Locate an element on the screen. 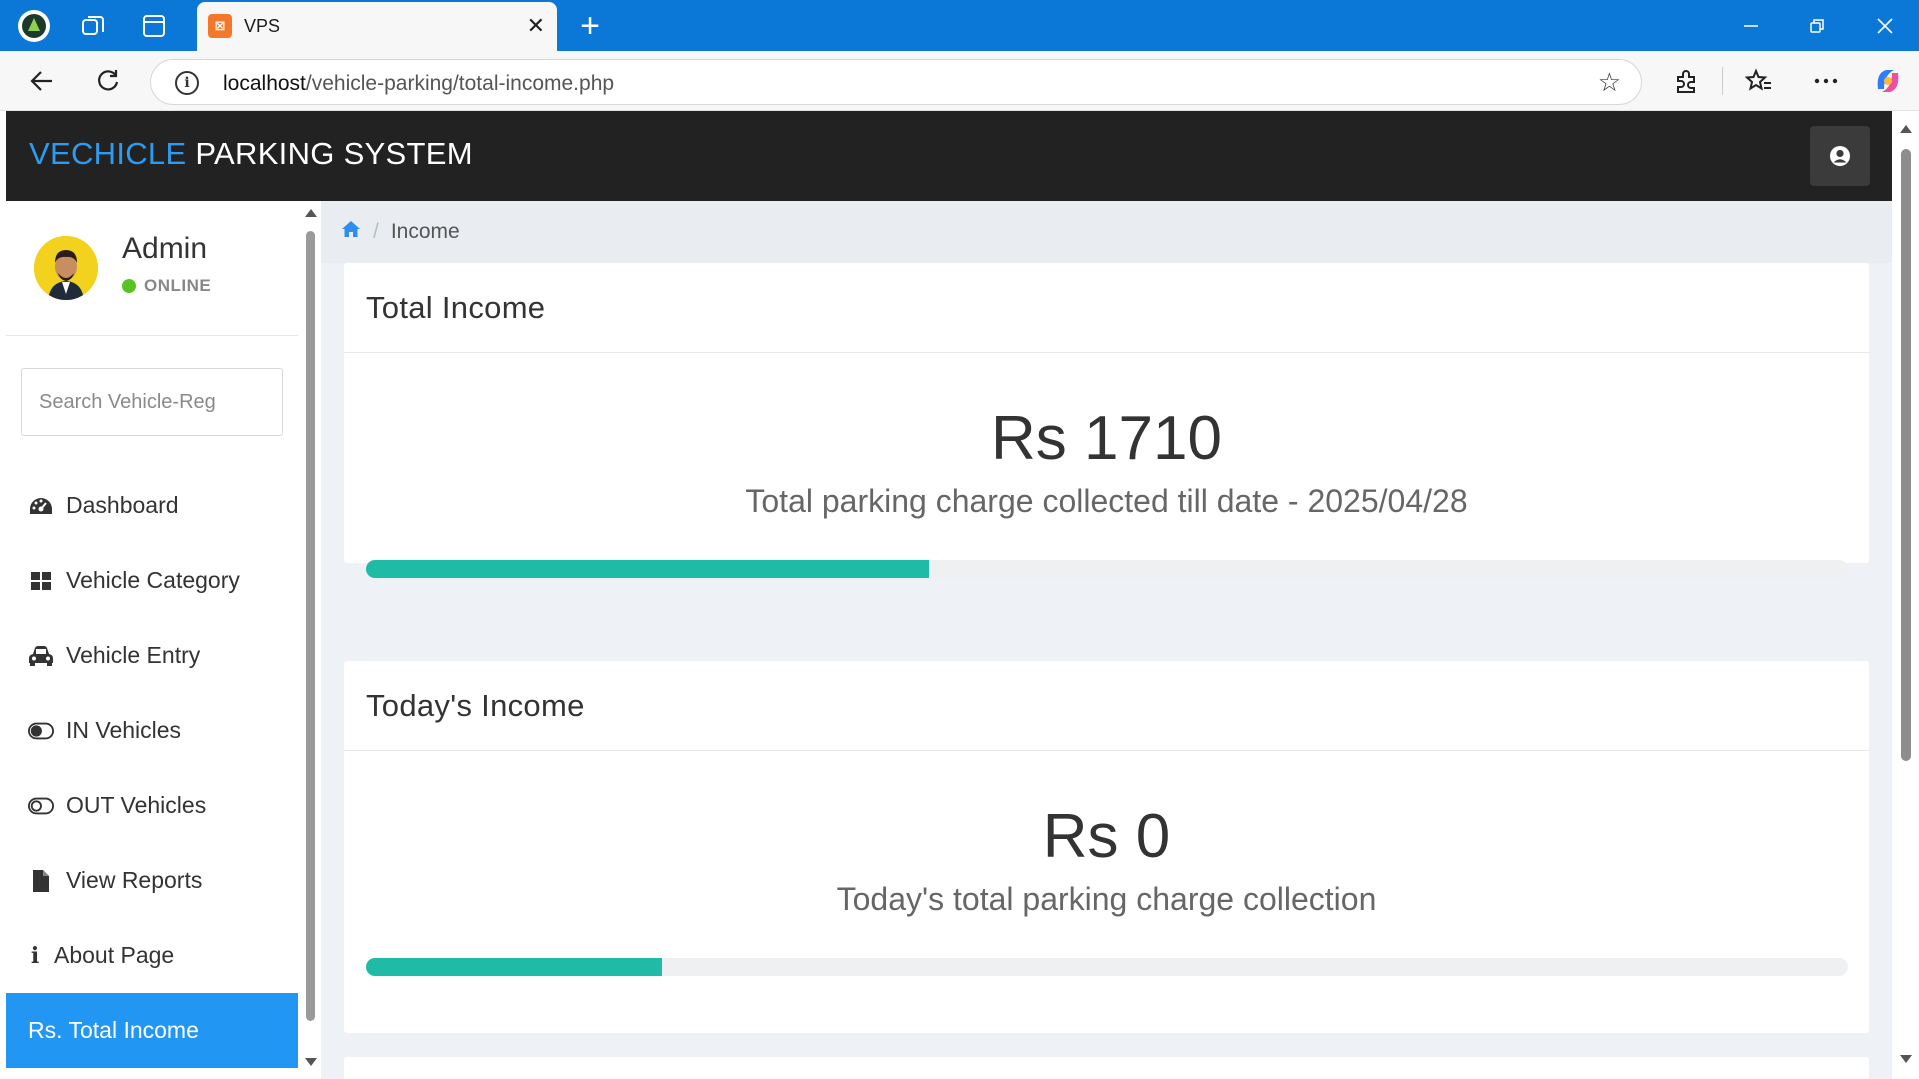  browser-profile-icon is located at coordinates (34, 26).